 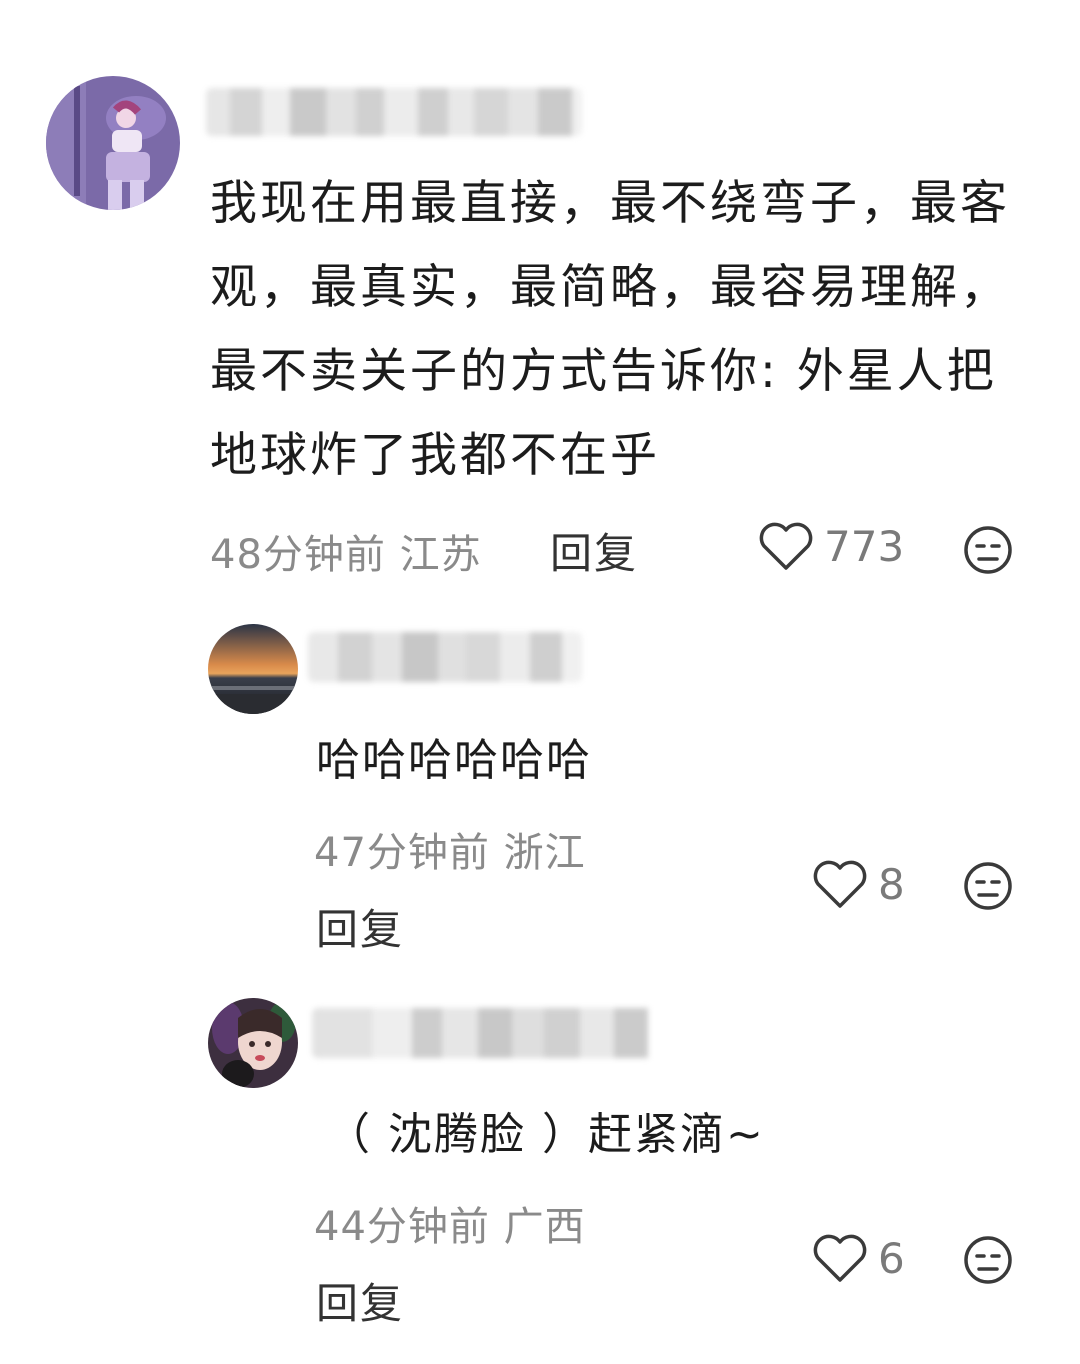 I want to click on like-button: 773, so click(x=831, y=546).